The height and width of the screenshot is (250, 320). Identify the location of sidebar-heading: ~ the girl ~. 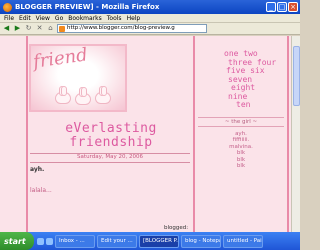
(241, 121).